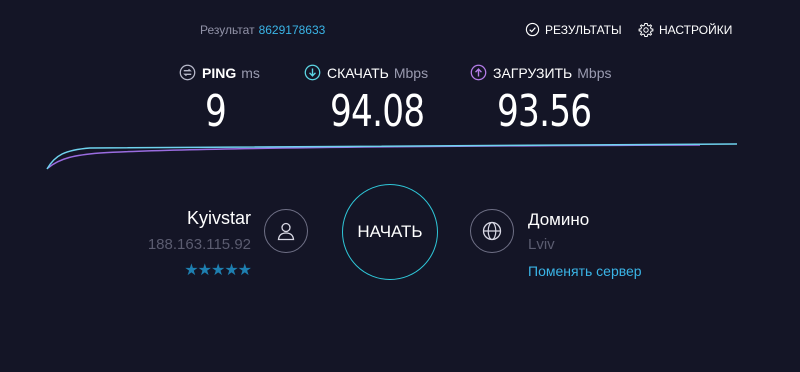 Image resolution: width=800 pixels, height=372 pixels. Describe the element at coordinates (541, 244) in the screenshot. I see `server-location: Lviv` at that location.